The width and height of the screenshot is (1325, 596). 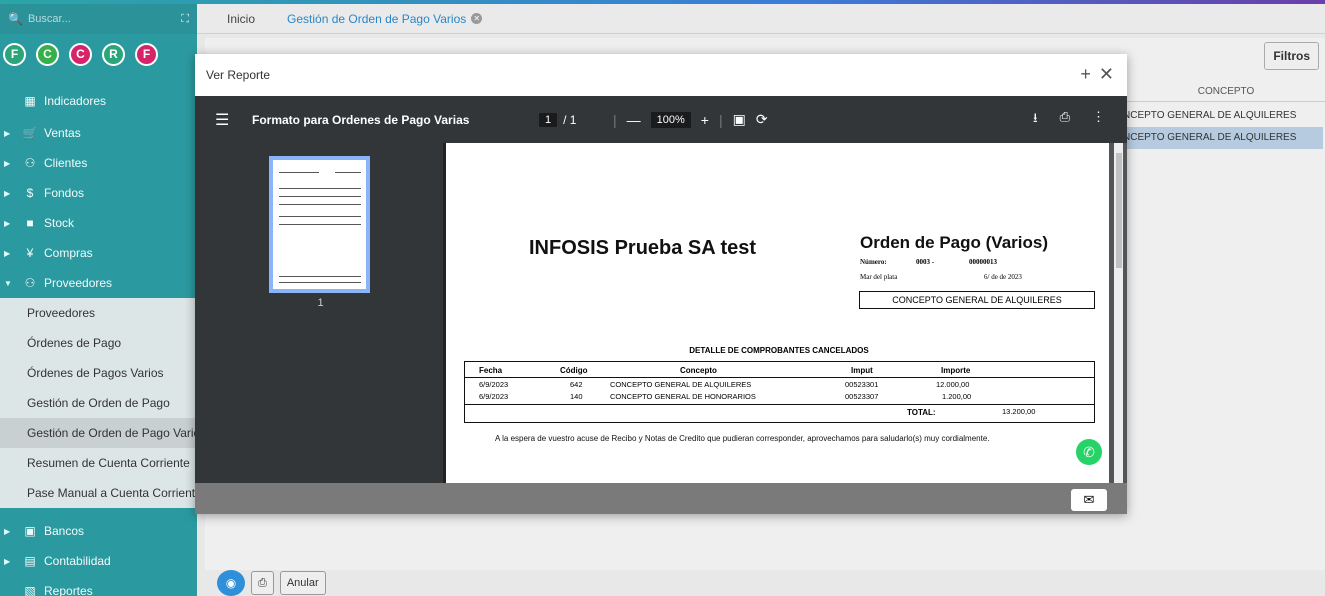 I want to click on page-indicator: 1 / 1, so click(x=558, y=119).